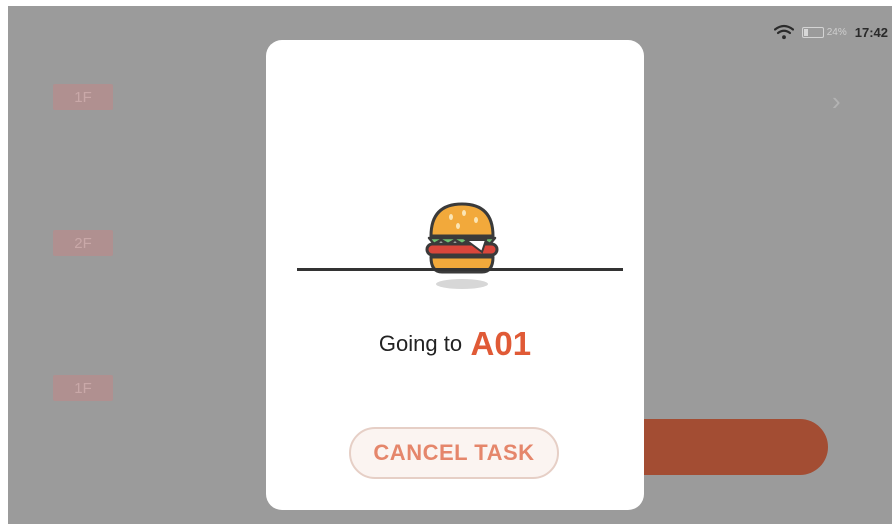  I want to click on floor-tag-1f-second: 1F, so click(83, 388).